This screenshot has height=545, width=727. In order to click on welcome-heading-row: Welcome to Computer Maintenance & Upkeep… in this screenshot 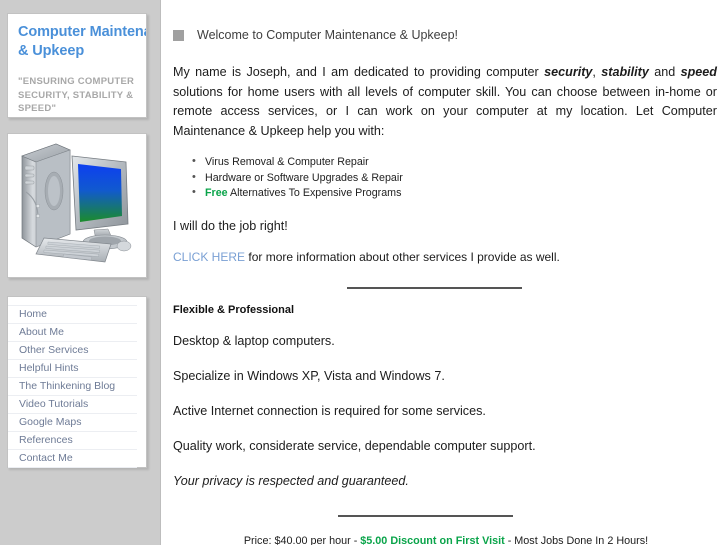, I will do `click(446, 35)`.